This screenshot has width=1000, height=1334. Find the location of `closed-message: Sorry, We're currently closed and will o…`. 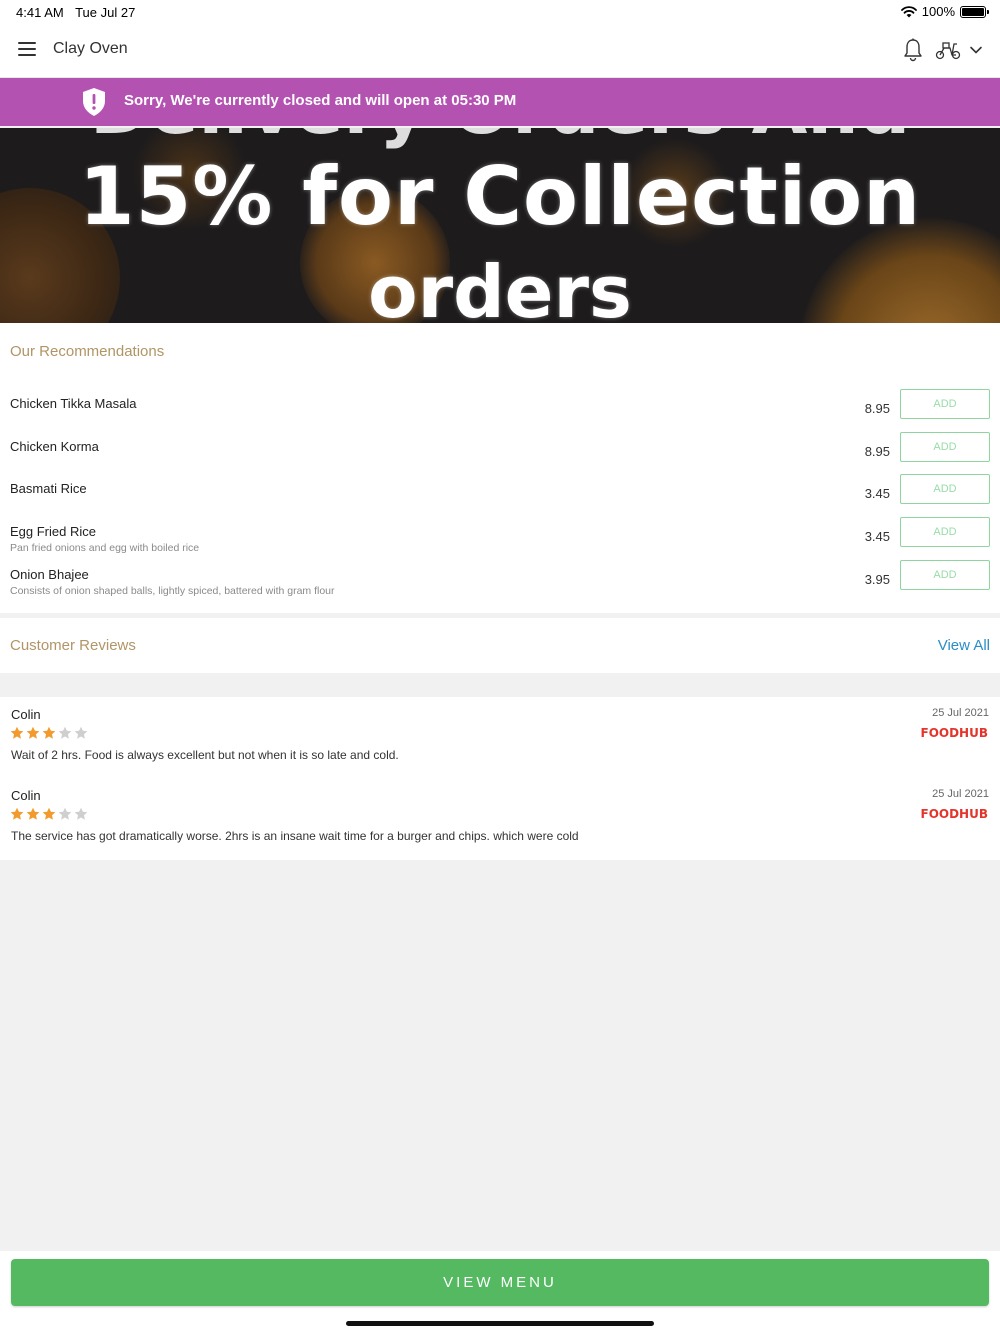

closed-message: Sorry, We're currently closed and will o… is located at coordinates (320, 100).